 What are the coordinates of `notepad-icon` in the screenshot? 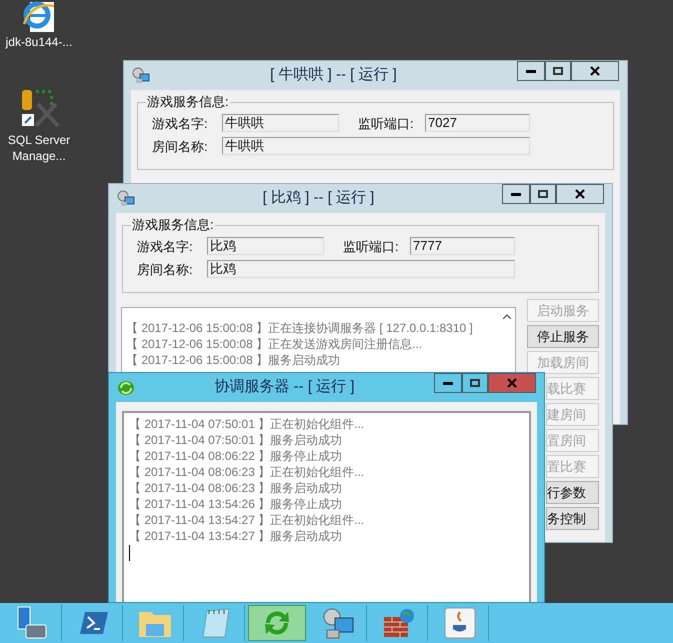 It's located at (215, 623).